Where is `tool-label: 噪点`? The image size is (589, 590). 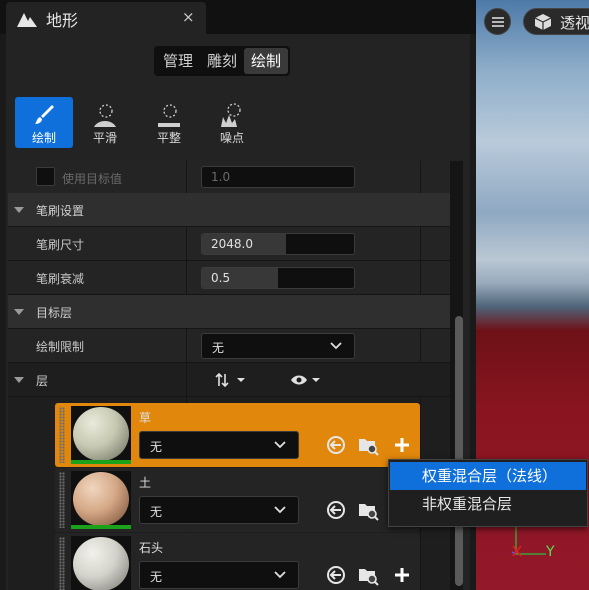 tool-label: 噪点 is located at coordinates (231, 138).